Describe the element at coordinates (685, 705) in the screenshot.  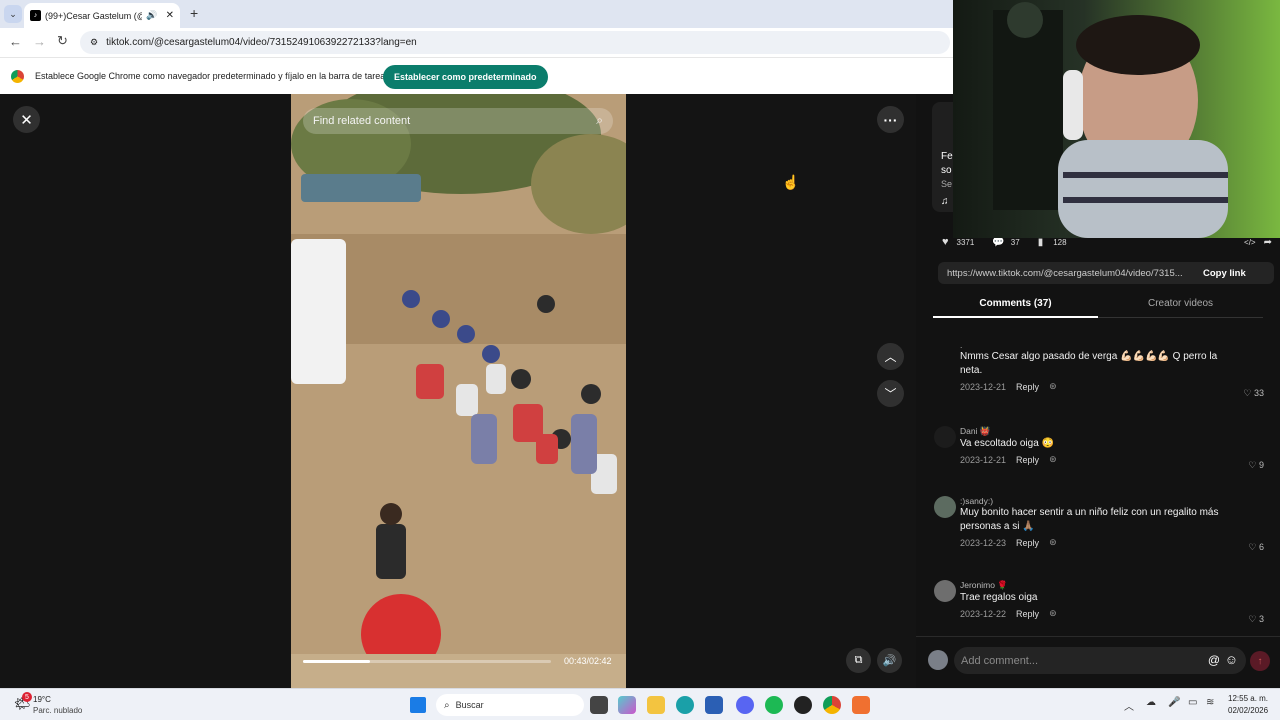
I see `edge-icon` at that location.